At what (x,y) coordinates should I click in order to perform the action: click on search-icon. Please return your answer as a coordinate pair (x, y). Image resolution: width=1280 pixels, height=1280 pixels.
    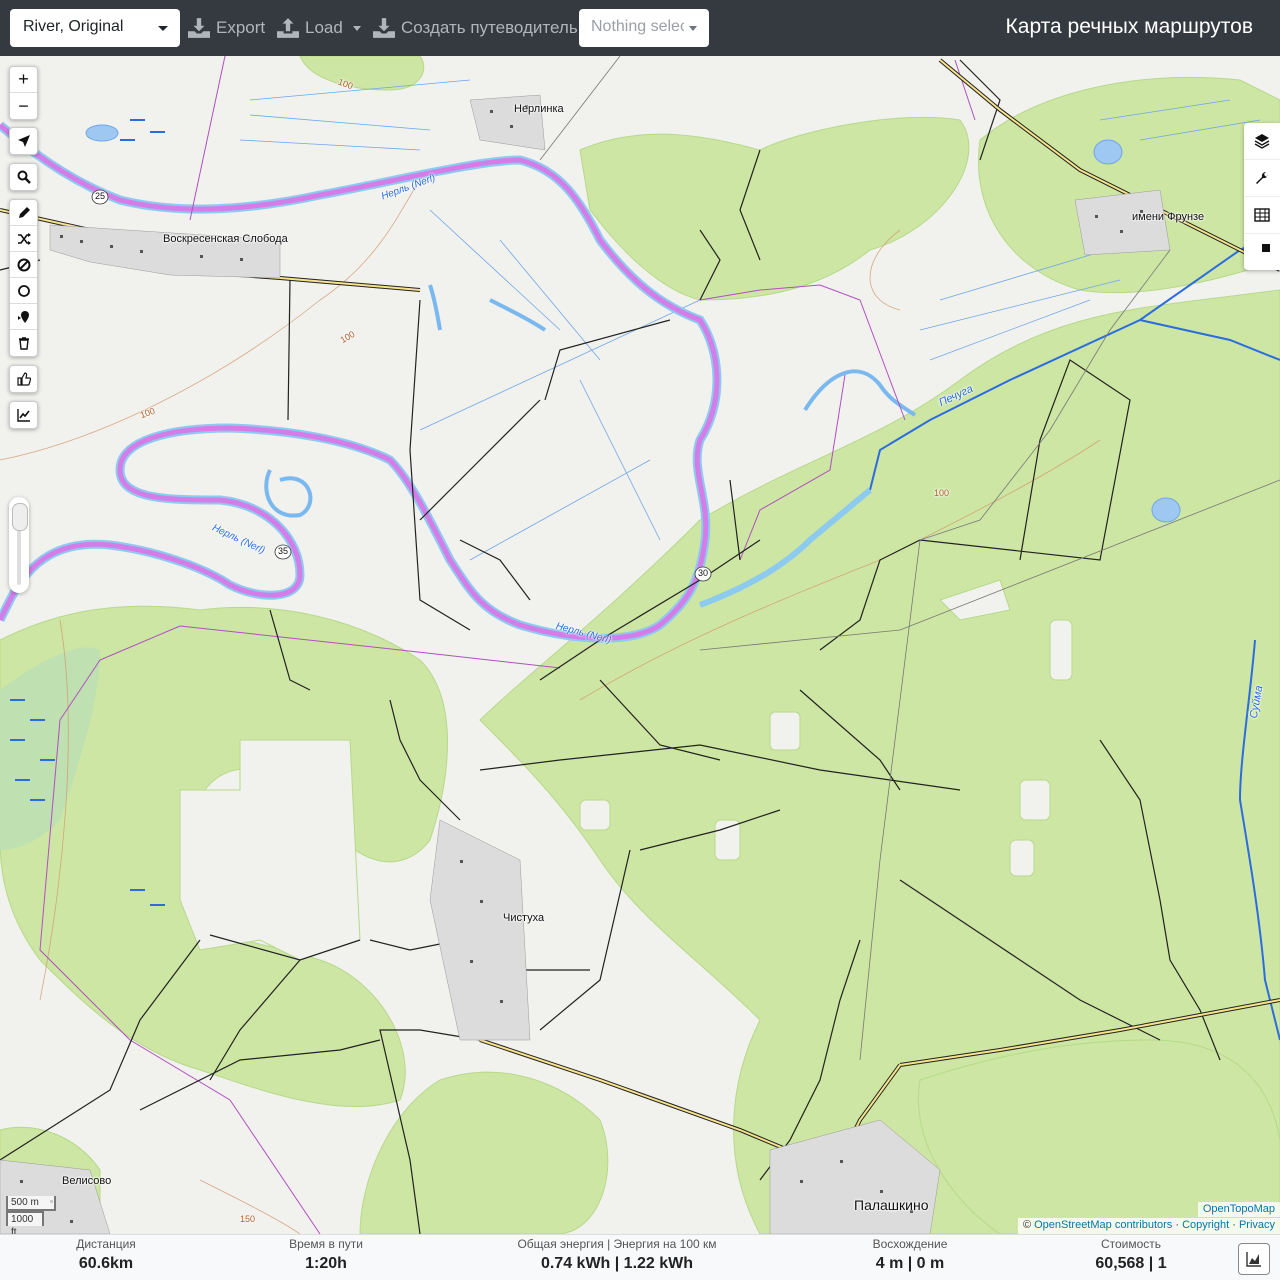
    Looking at the image, I should click on (24, 177).